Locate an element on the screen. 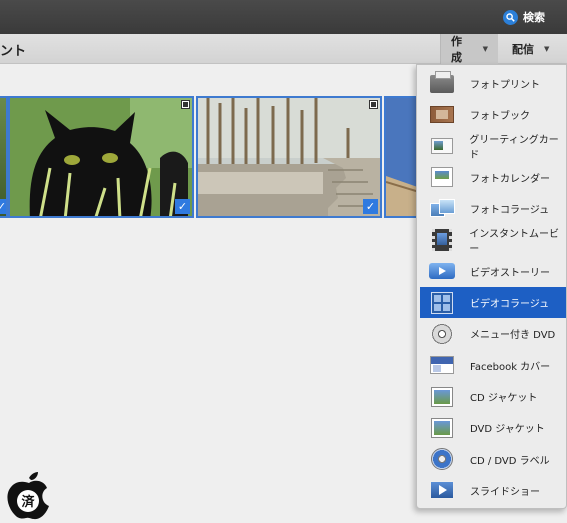  menu-item: CD ジャケット is located at coordinates (493, 396).